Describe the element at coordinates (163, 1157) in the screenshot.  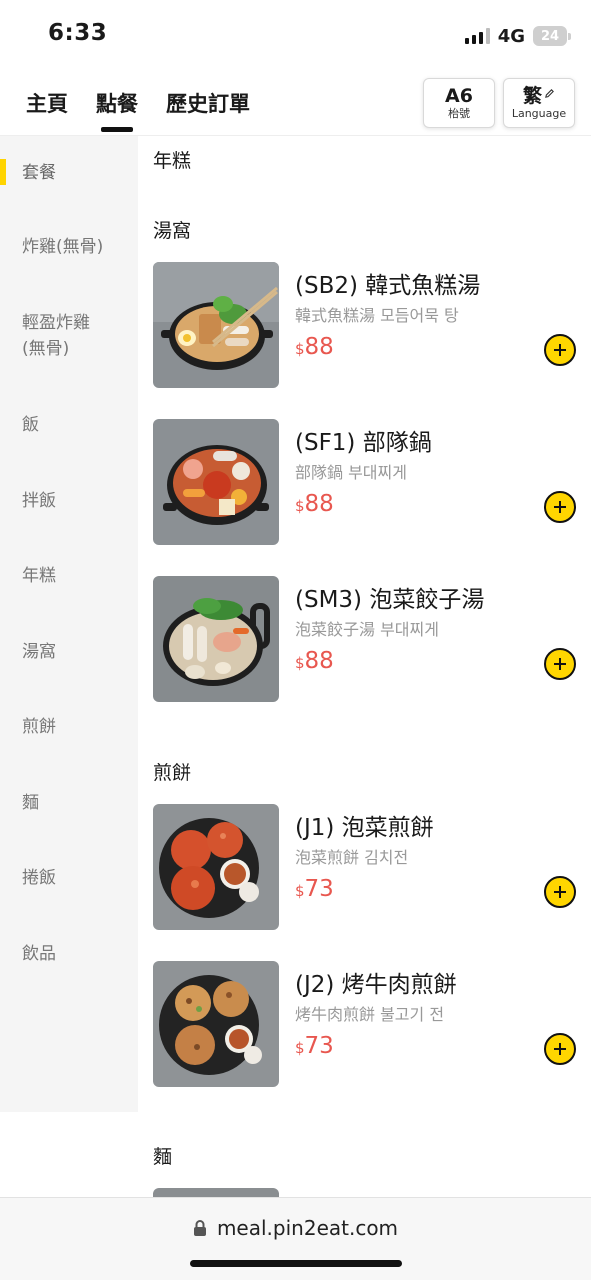
I see `section-title-noodles: 麵` at that location.